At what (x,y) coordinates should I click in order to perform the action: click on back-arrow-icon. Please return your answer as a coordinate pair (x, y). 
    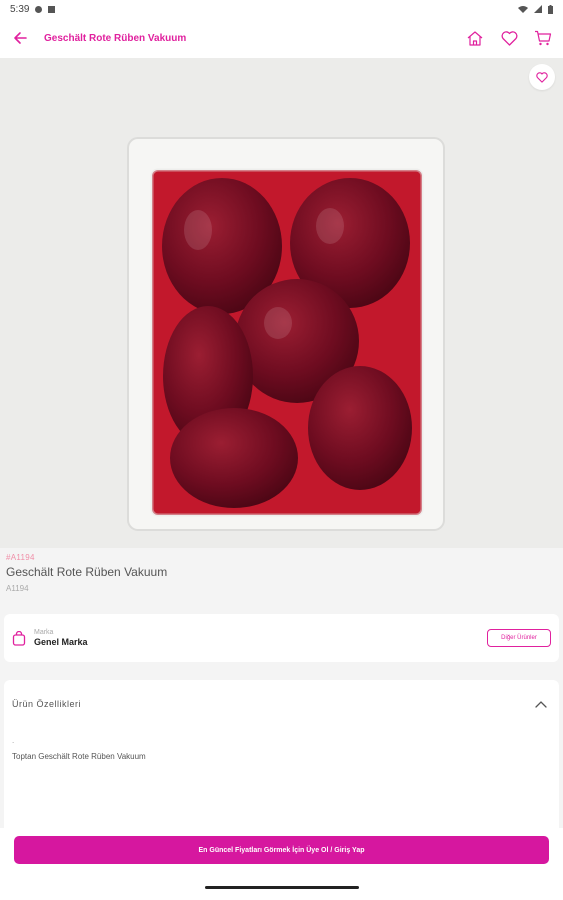
    Looking at the image, I should click on (20, 38).